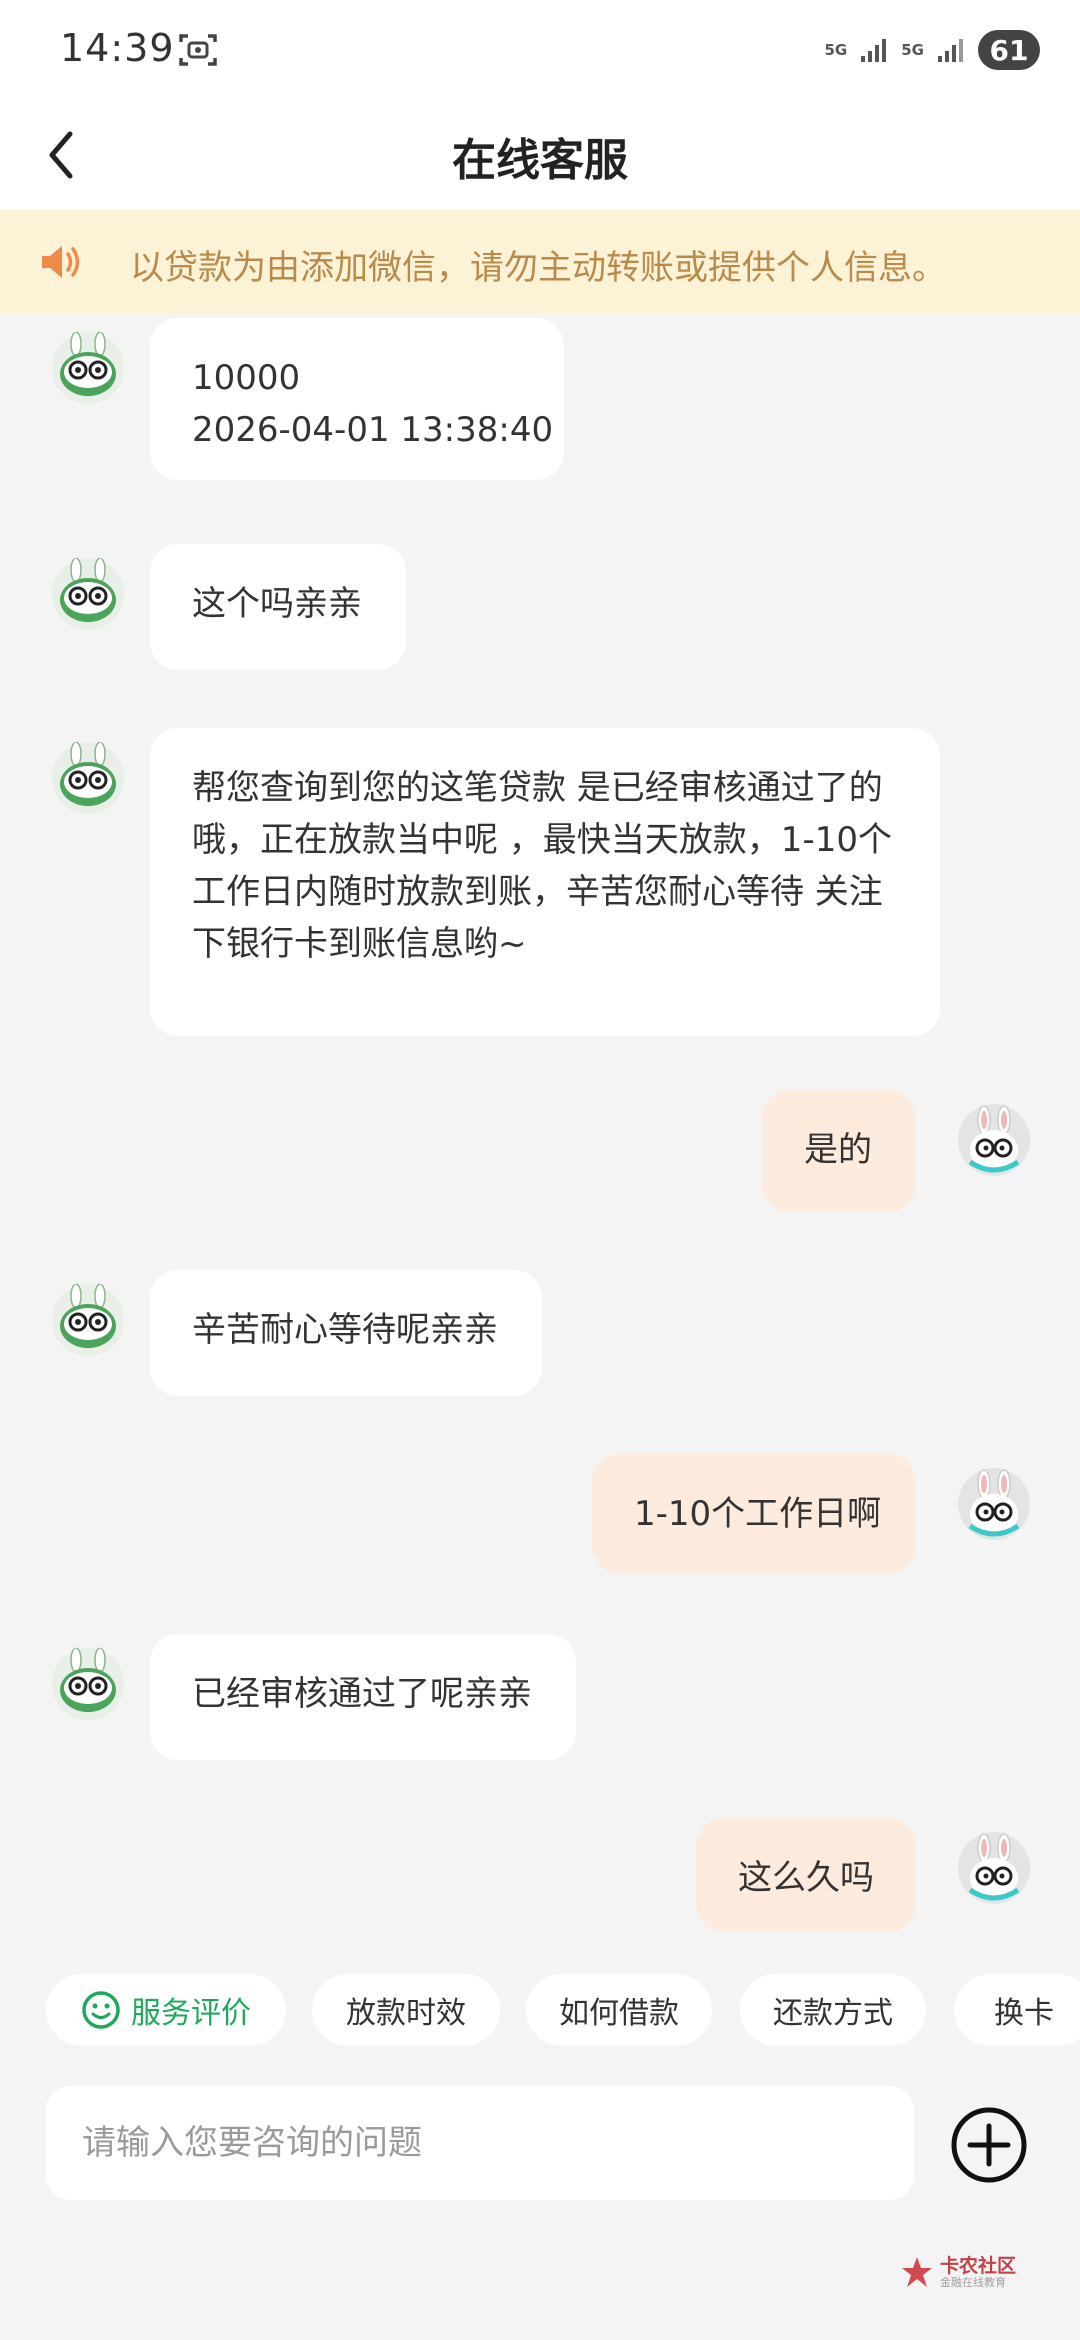  I want to click on message-text-line: 帮您查询到您的这笔贷款 是已经审核通过了的, so click(537, 788).